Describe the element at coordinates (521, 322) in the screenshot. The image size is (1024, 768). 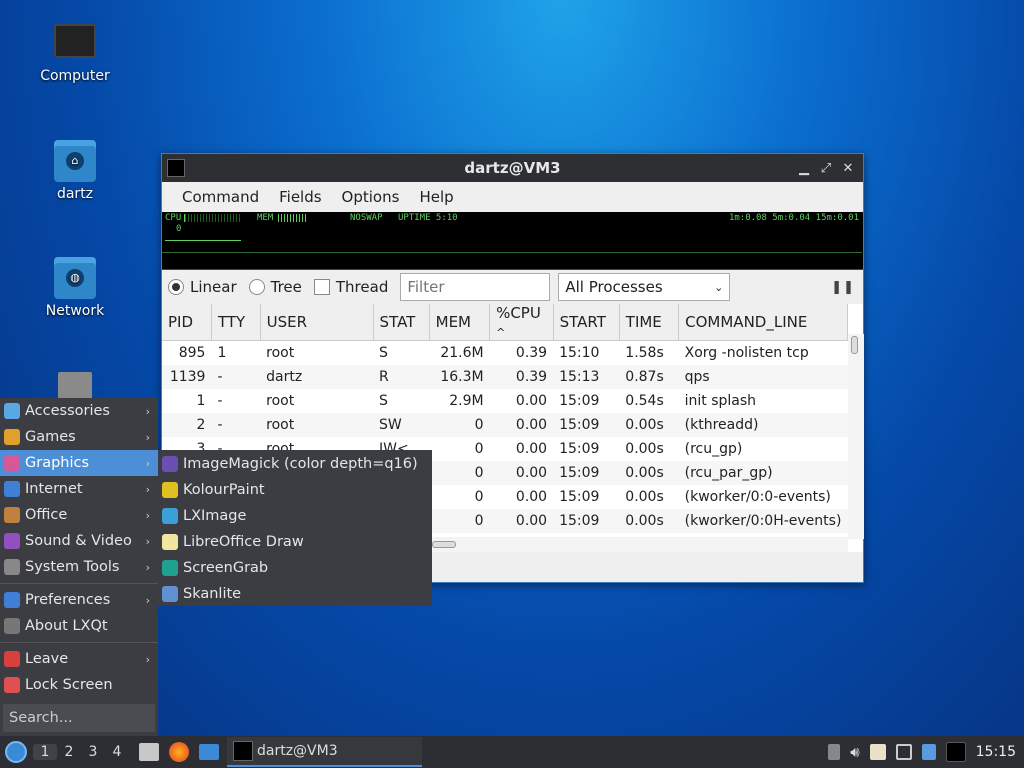
I see `column-header-sorted: %CPU ^` at that location.